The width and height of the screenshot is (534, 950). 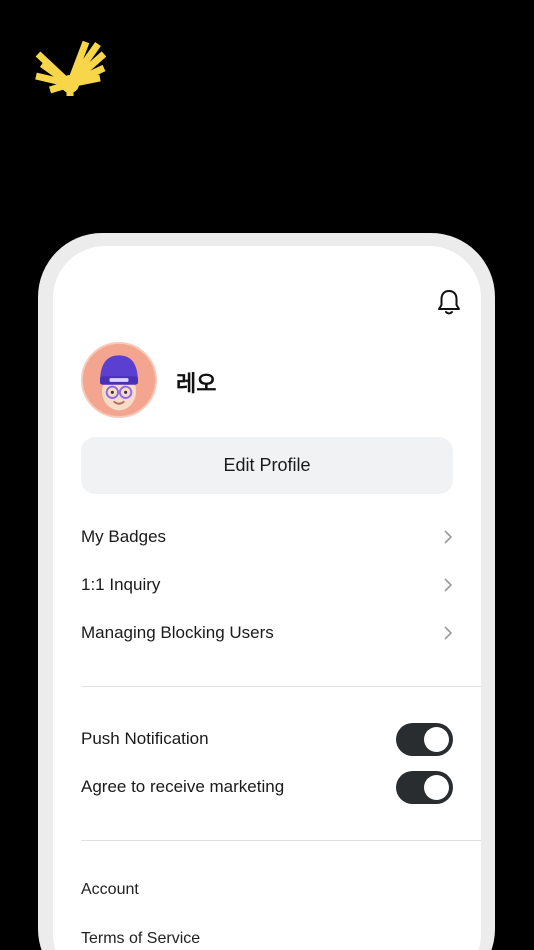 What do you see at coordinates (121, 584) in the screenshot?
I see `menu-item-label: 1:1 Inquiry` at bounding box center [121, 584].